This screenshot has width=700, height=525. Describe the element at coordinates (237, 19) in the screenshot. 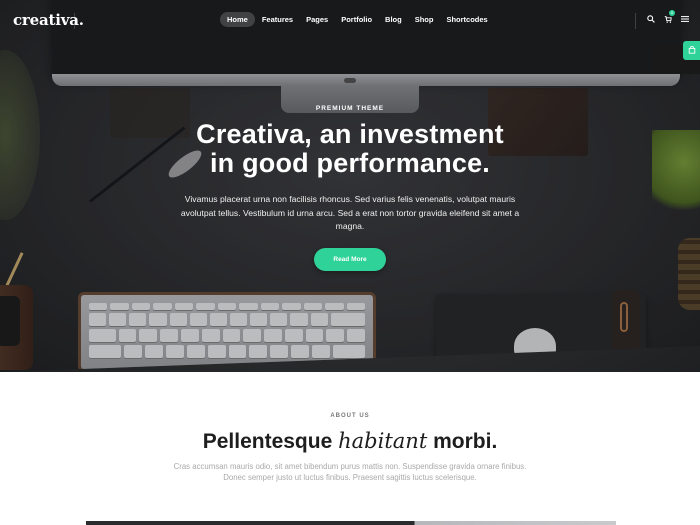

I see `nav-item-home: Home` at that location.